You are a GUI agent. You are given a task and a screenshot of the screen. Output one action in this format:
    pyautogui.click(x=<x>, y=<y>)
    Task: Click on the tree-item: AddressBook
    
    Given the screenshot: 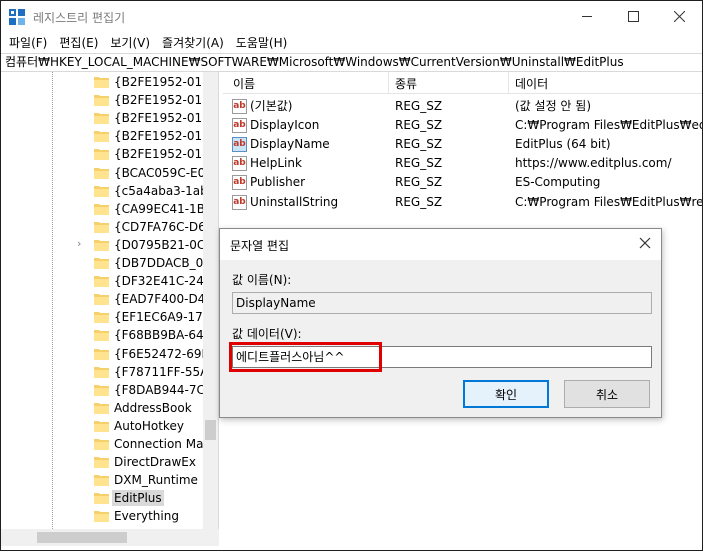 What is the action you would take?
    pyautogui.click(x=102, y=408)
    